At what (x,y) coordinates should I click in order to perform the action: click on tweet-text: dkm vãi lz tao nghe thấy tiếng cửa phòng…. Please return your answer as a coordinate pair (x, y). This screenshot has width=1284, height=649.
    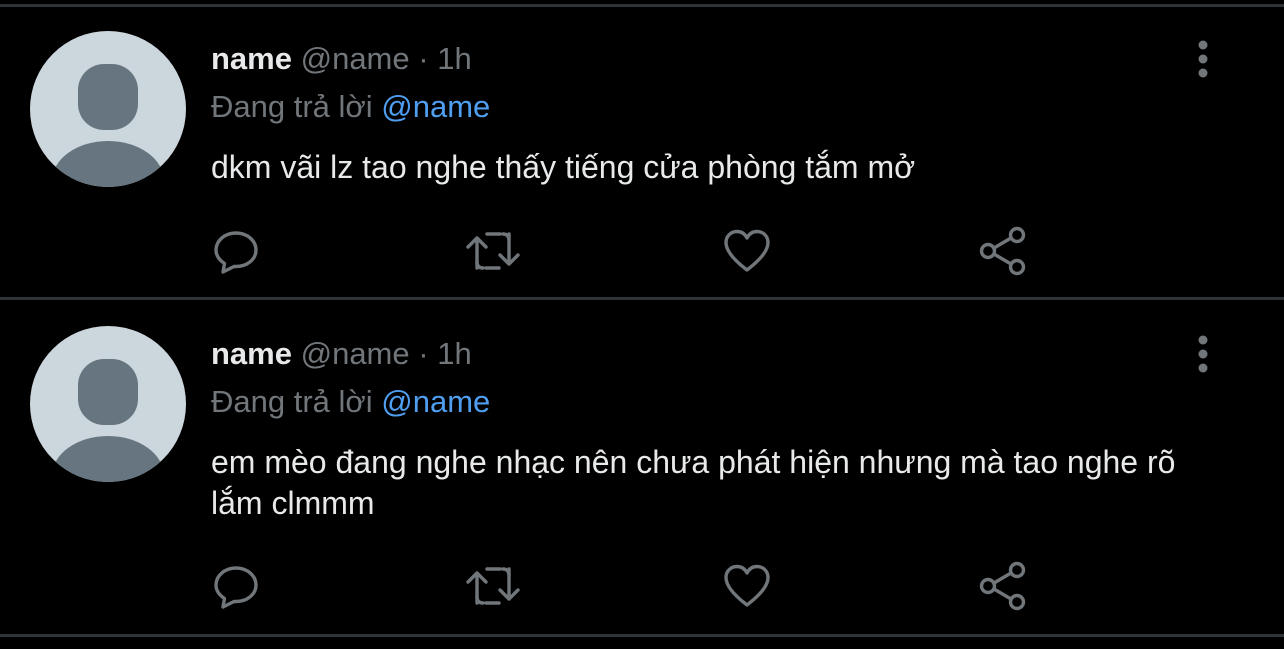
    Looking at the image, I should click on (563, 167).